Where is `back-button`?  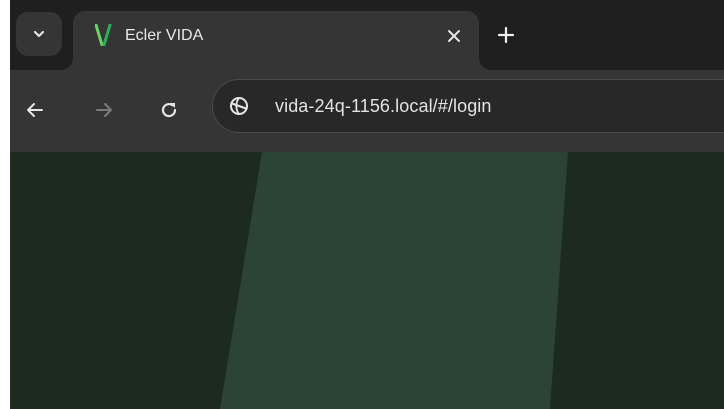 back-button is located at coordinates (35, 110).